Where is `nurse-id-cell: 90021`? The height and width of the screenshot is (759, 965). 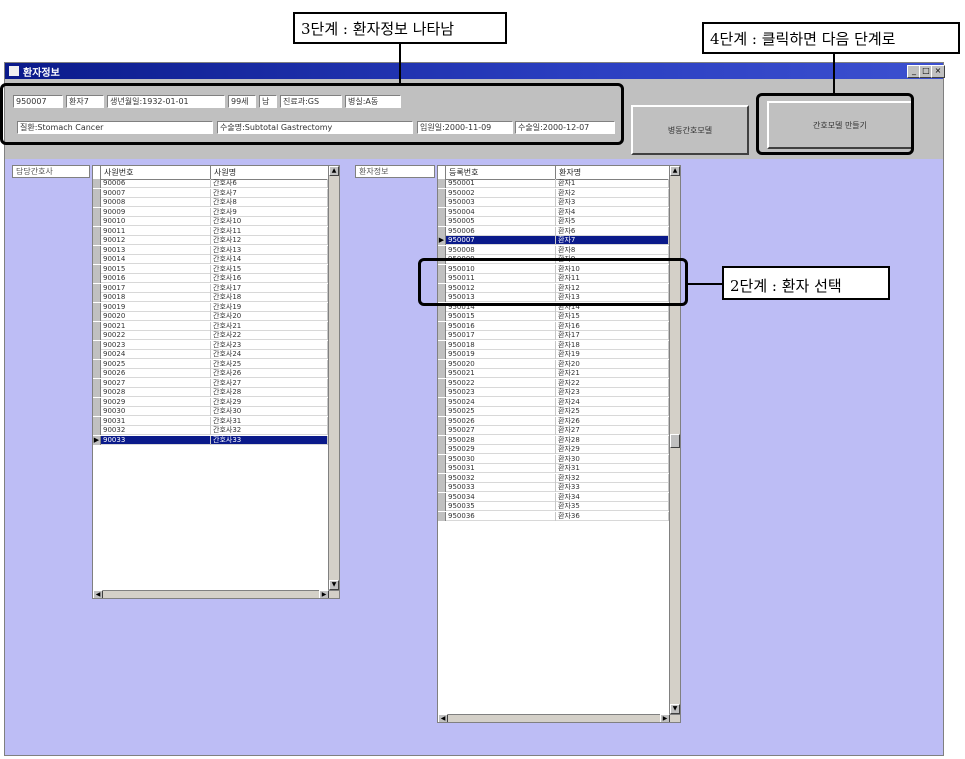
nurse-id-cell: 90021 is located at coordinates (156, 326).